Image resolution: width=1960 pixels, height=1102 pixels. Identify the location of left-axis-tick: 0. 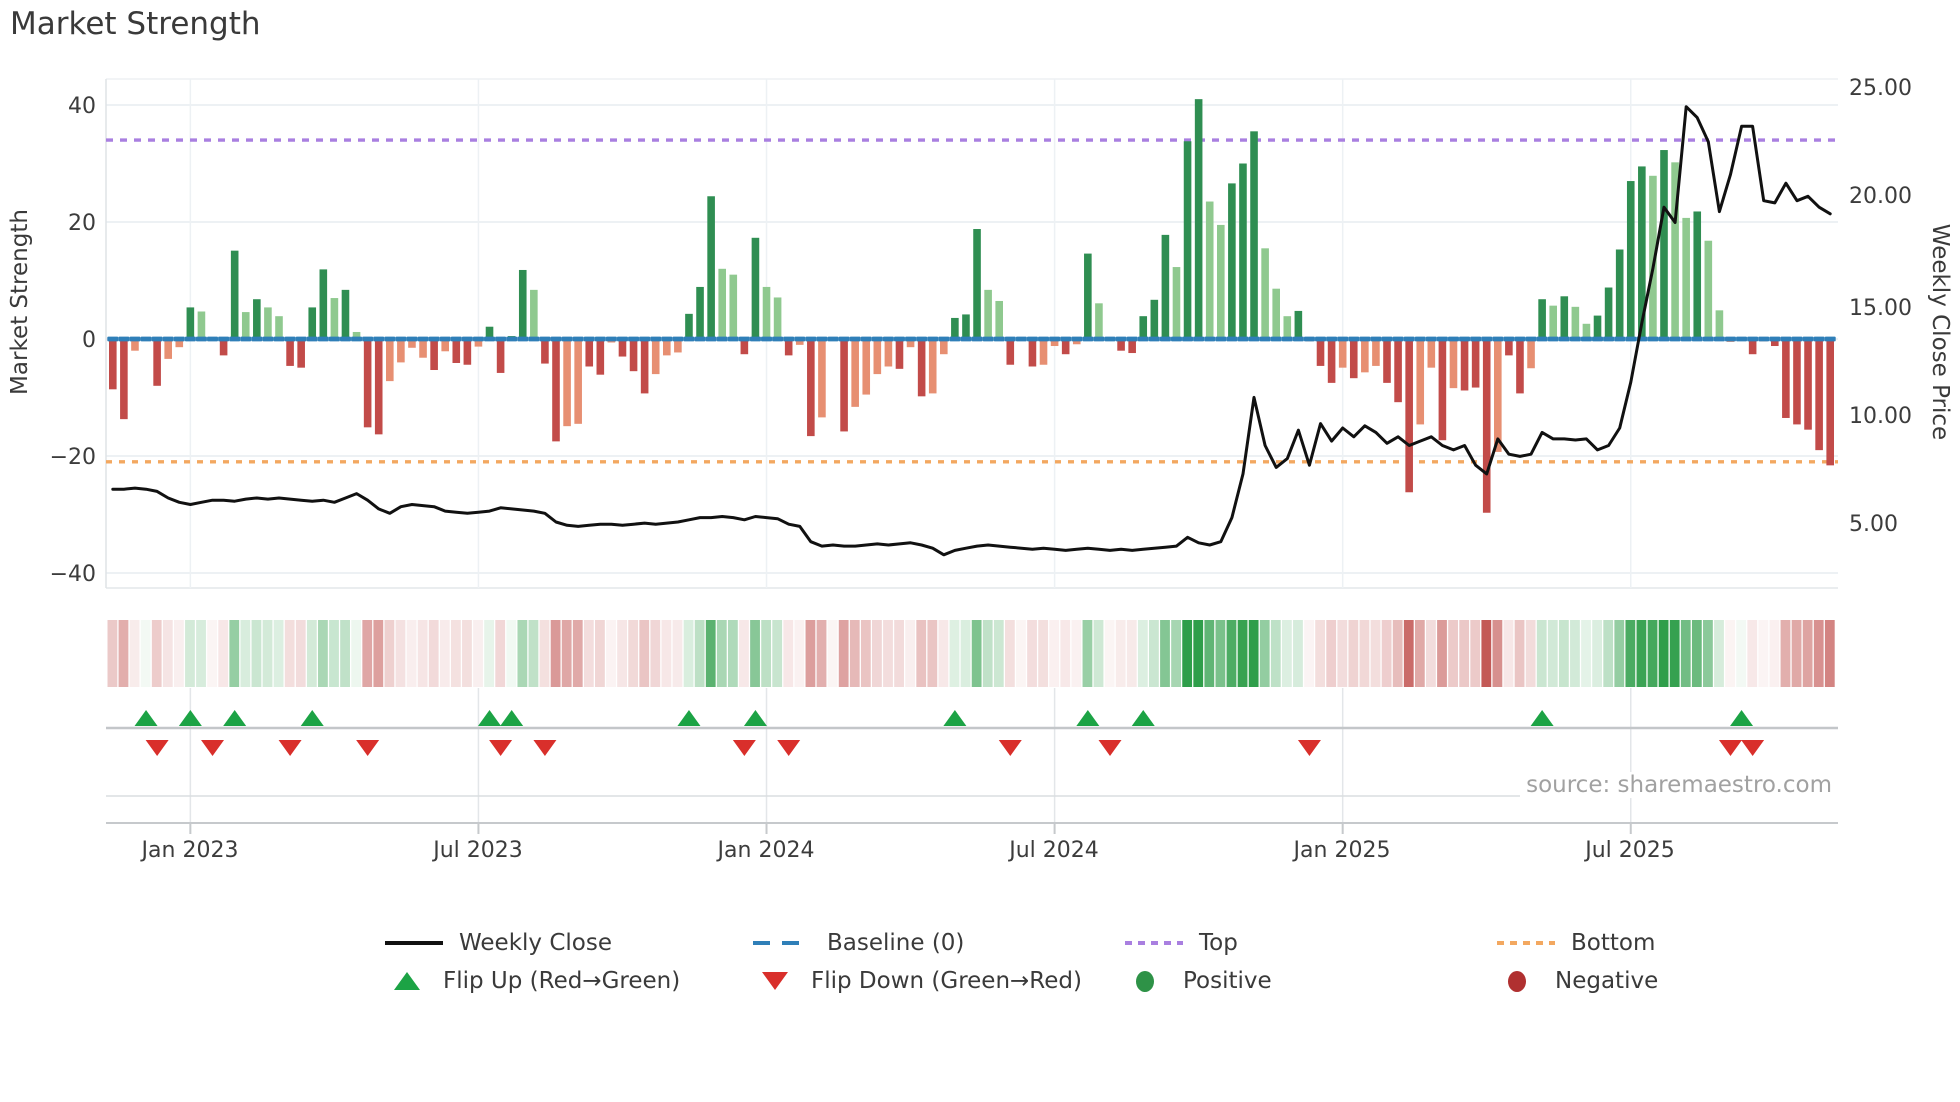
(89, 340).